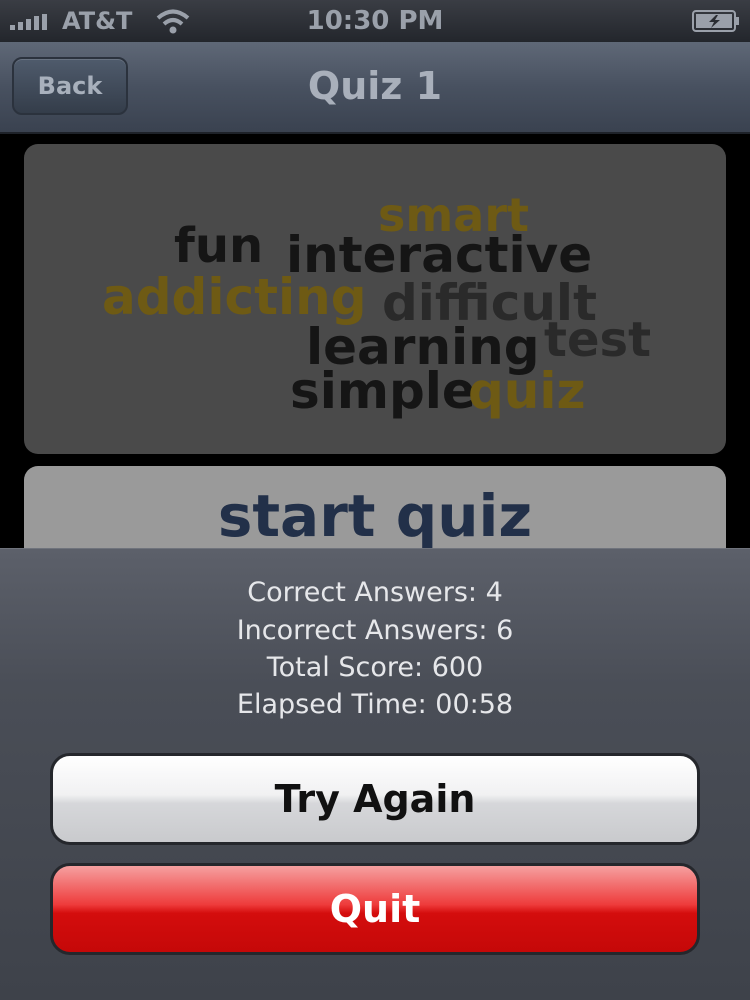 Image resolution: width=750 pixels, height=1000 pixels. Describe the element at coordinates (527, 391) in the screenshot. I see `word-quiz: quiz` at that location.